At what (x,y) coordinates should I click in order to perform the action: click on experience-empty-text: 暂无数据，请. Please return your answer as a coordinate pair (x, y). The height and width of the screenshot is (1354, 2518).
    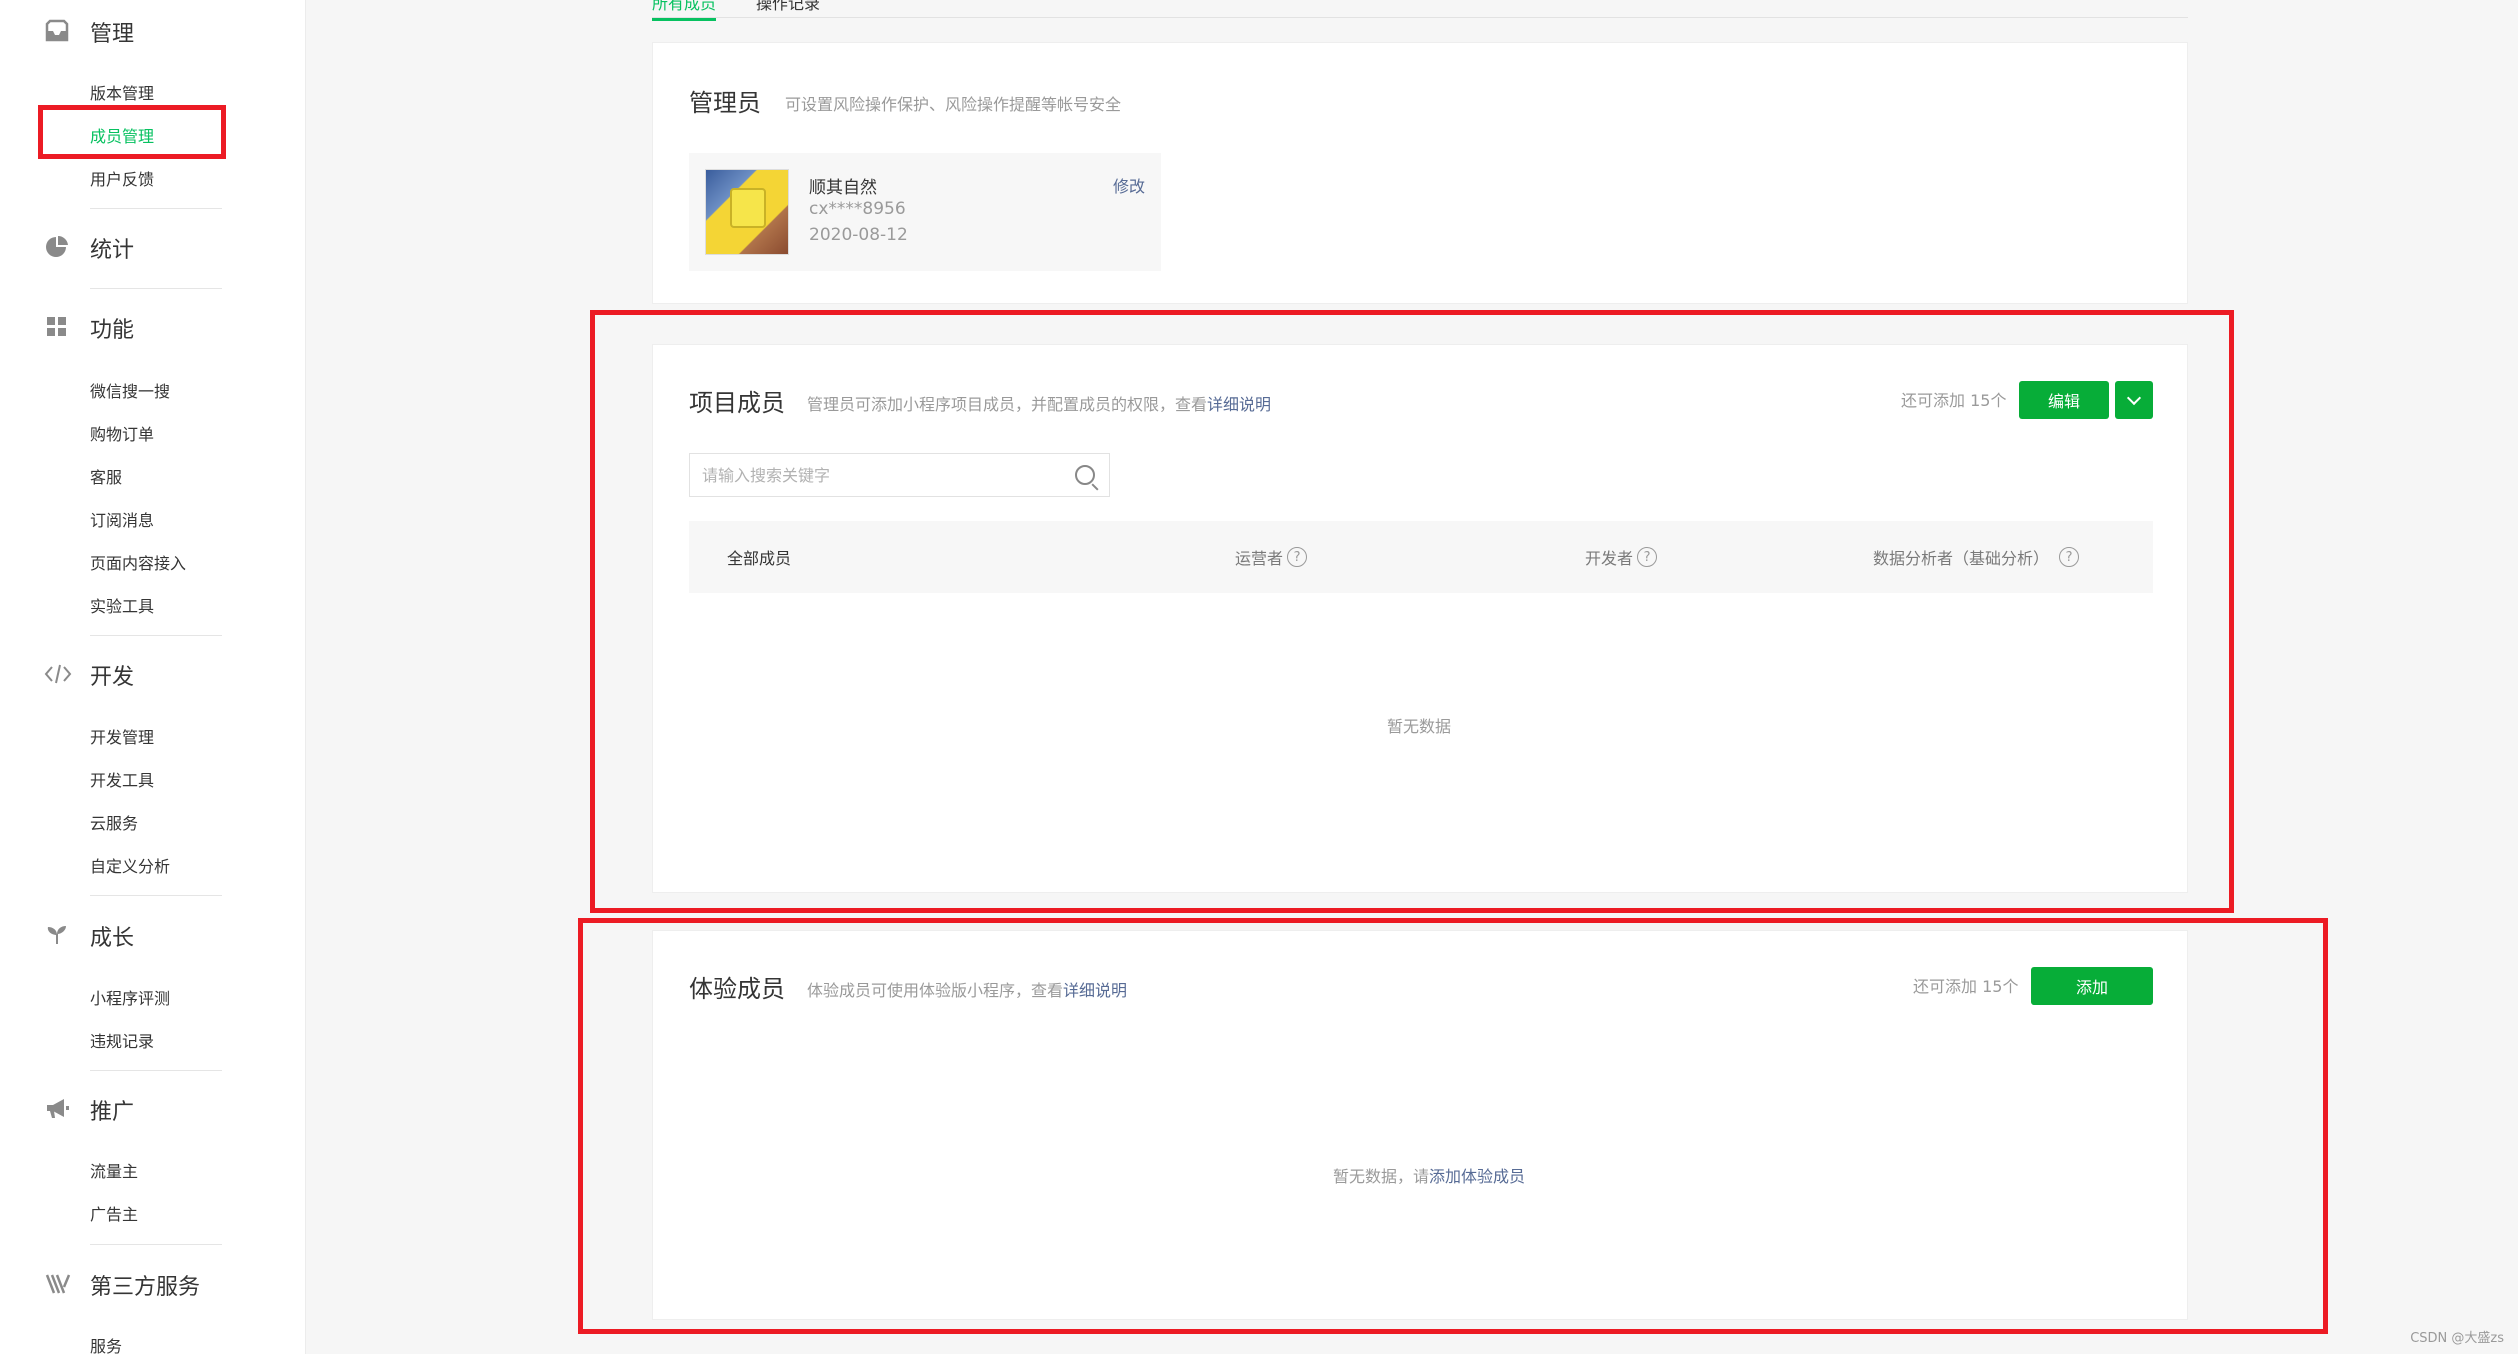
    Looking at the image, I should click on (1381, 1176).